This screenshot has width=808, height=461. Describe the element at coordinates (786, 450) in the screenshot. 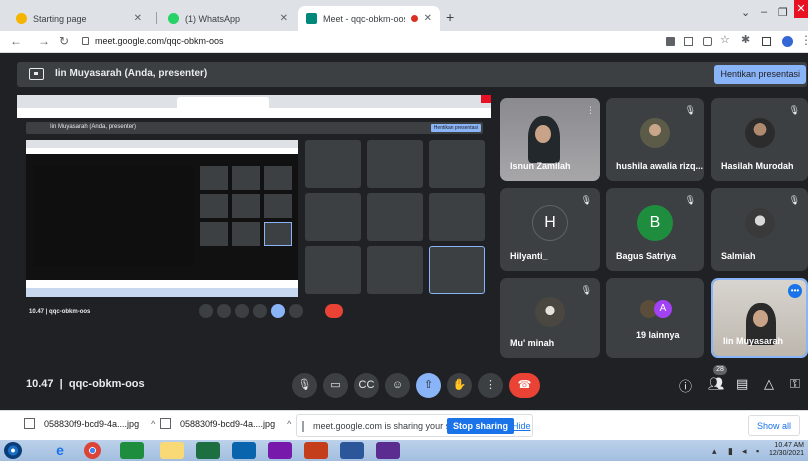

I see `system-clock: 10.47 AM 12/30/2021` at that location.